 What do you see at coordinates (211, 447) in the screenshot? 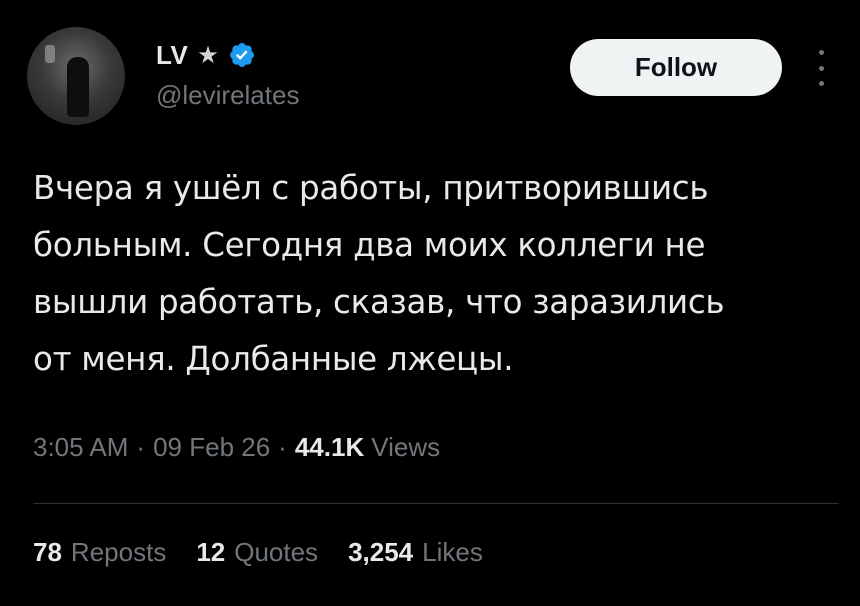
I see `tweet-date: 09 Feb 26` at bounding box center [211, 447].